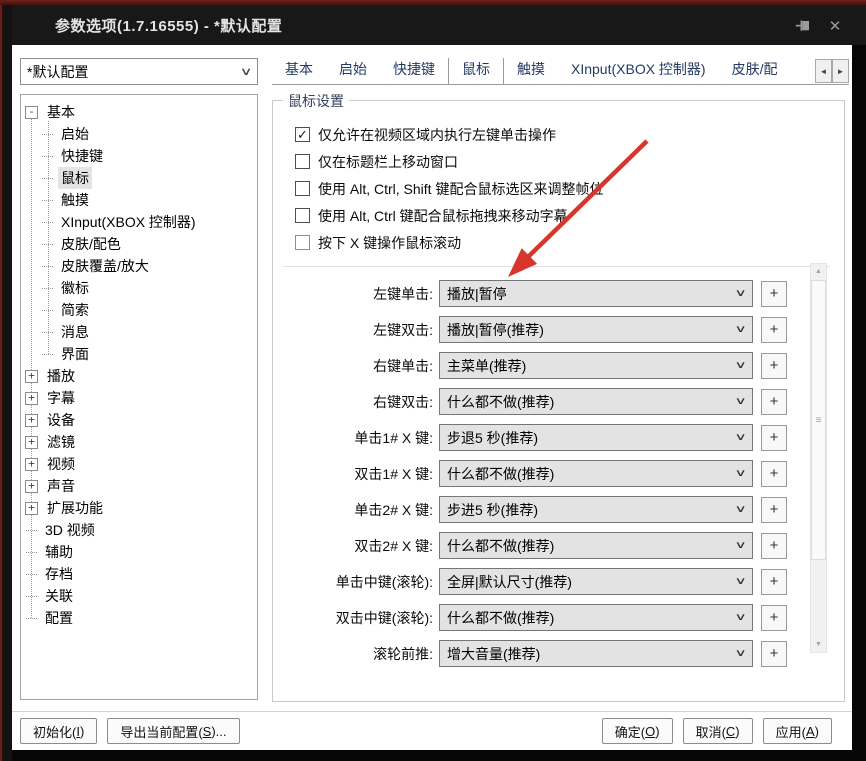  Describe the element at coordinates (432, 730) in the screenshot. I see `footer-bar: 初始化(I) 导出当前配置(S)... 确定(O) 取消(C) 应用(A)` at that location.